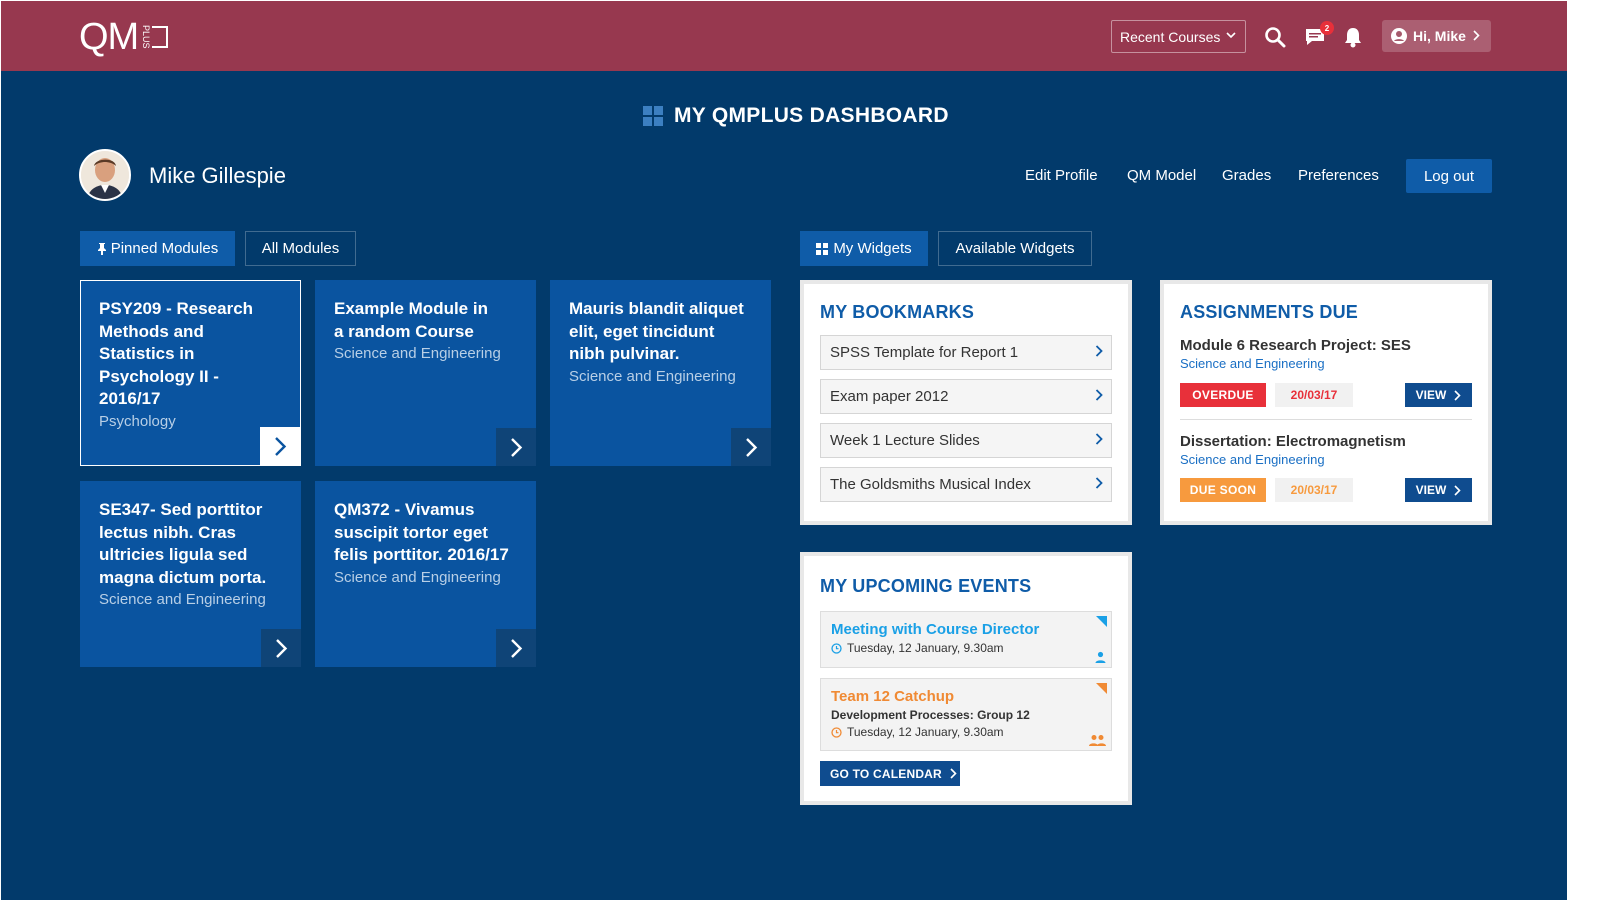 Image resolution: width=1599 pixels, height=920 pixels. I want to click on events-title: MY UPCOMING EVENTS, so click(926, 586).